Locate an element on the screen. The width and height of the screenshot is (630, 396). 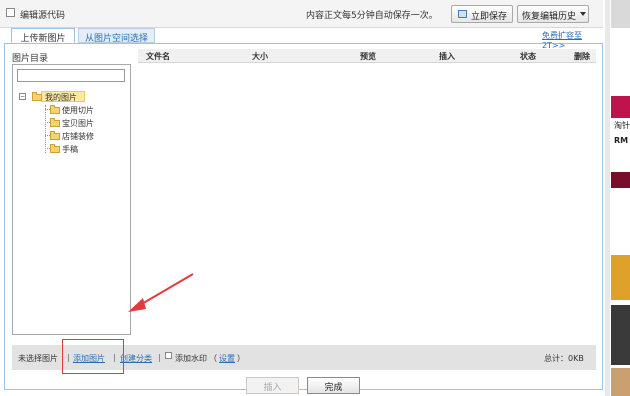
background-text: 淘针 is located at coordinates (622, 125).